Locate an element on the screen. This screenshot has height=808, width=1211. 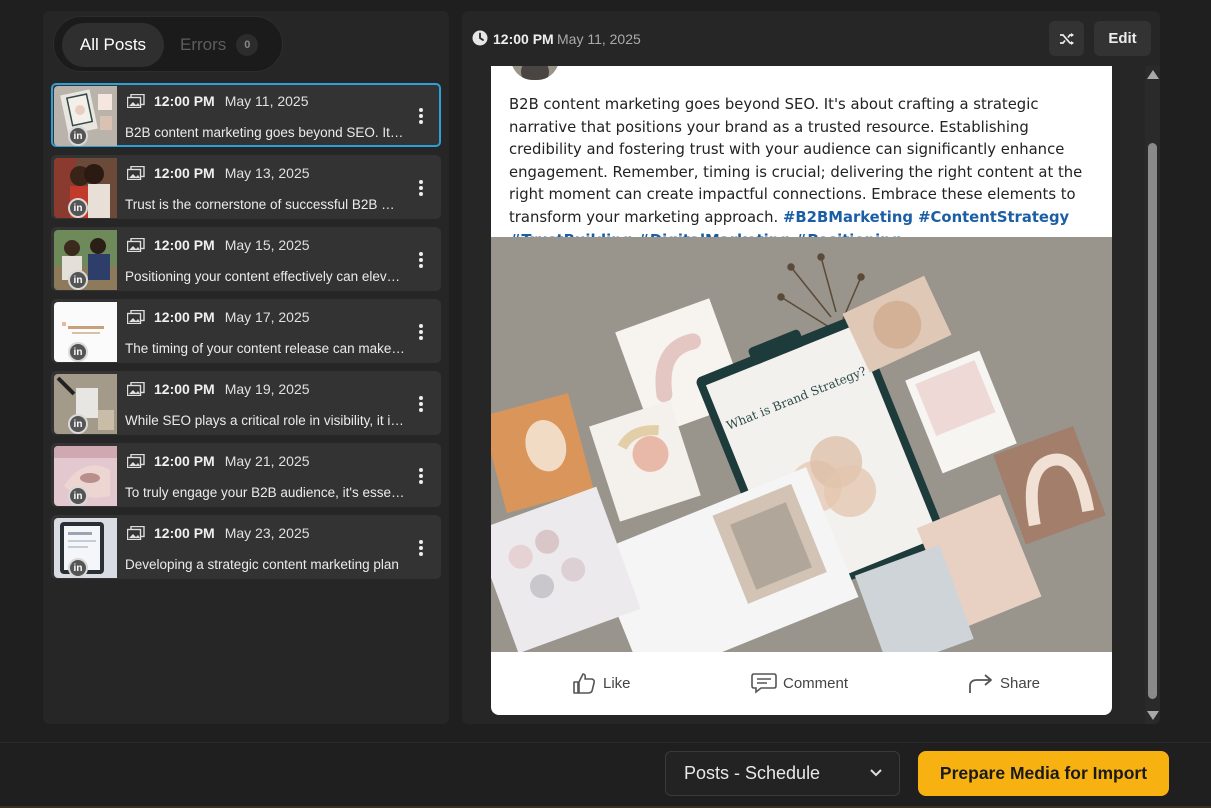
tab-errors-label: Errors is located at coordinates (203, 44).